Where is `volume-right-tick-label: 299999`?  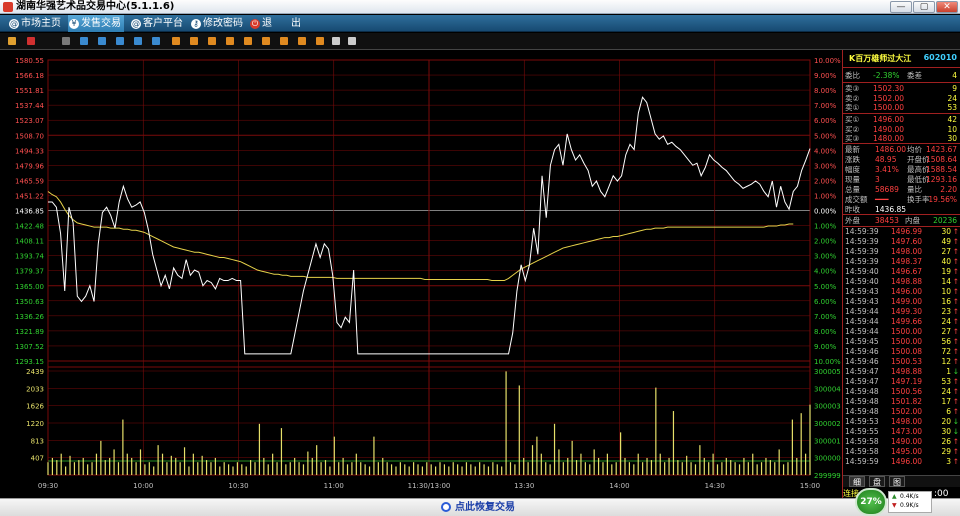 volume-right-tick-label: 299999 is located at coordinates (827, 476).